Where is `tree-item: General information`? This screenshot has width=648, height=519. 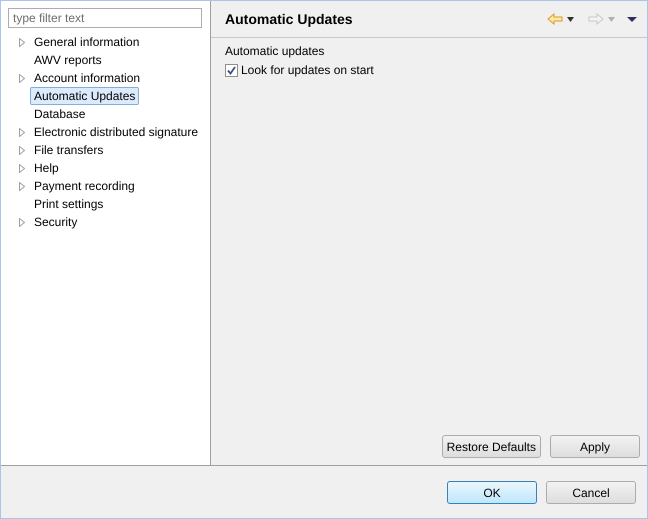 tree-item: General information is located at coordinates (87, 42).